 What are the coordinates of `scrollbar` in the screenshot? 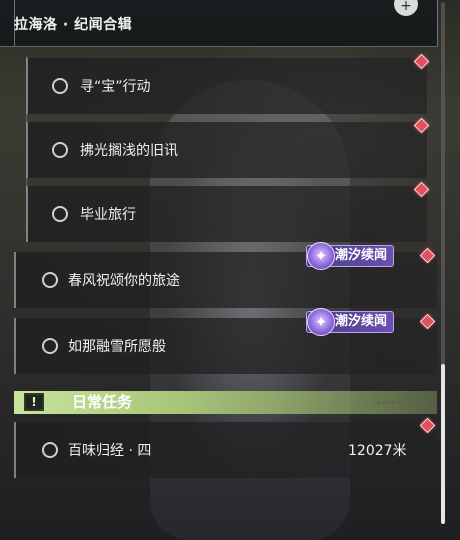 It's located at (443, 263).